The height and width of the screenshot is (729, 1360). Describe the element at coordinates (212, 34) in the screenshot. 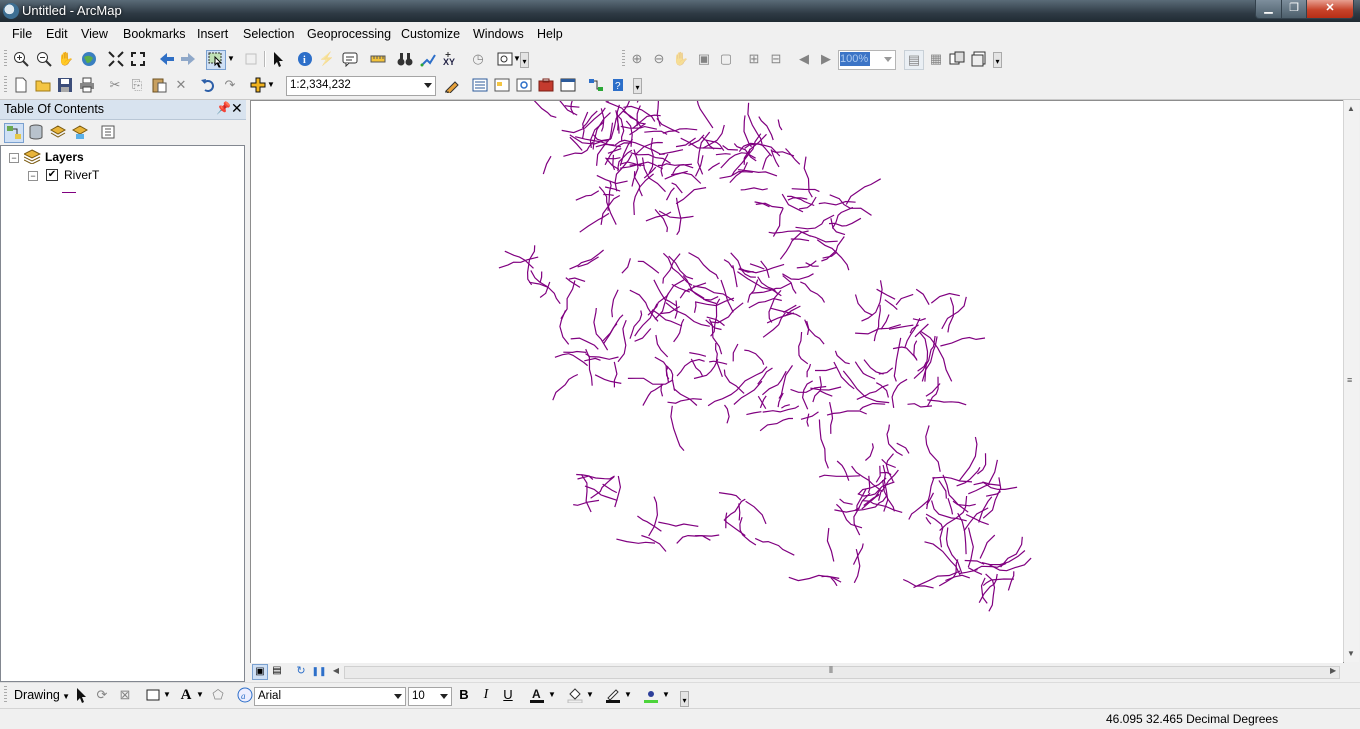

I see `menu-insert: Insert` at that location.